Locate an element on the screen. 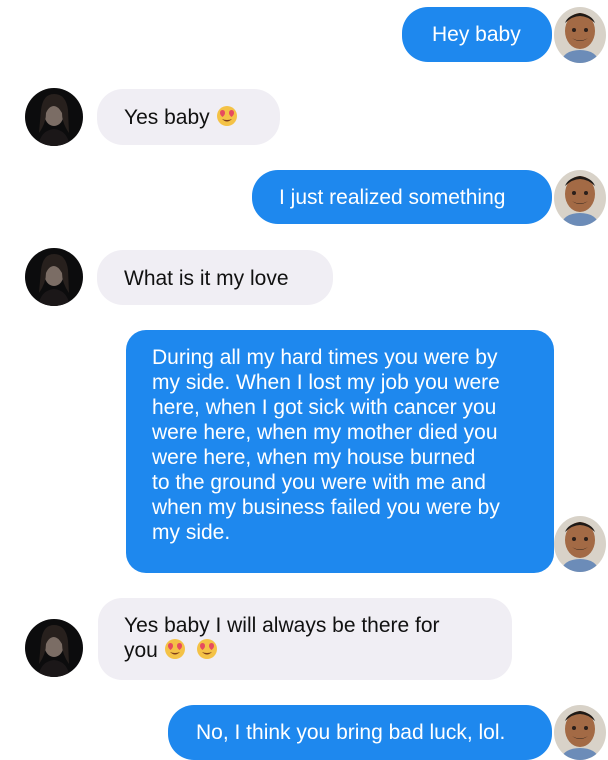 The width and height of the screenshot is (608, 760). message-text: What is it my love is located at coordinates (206, 278).